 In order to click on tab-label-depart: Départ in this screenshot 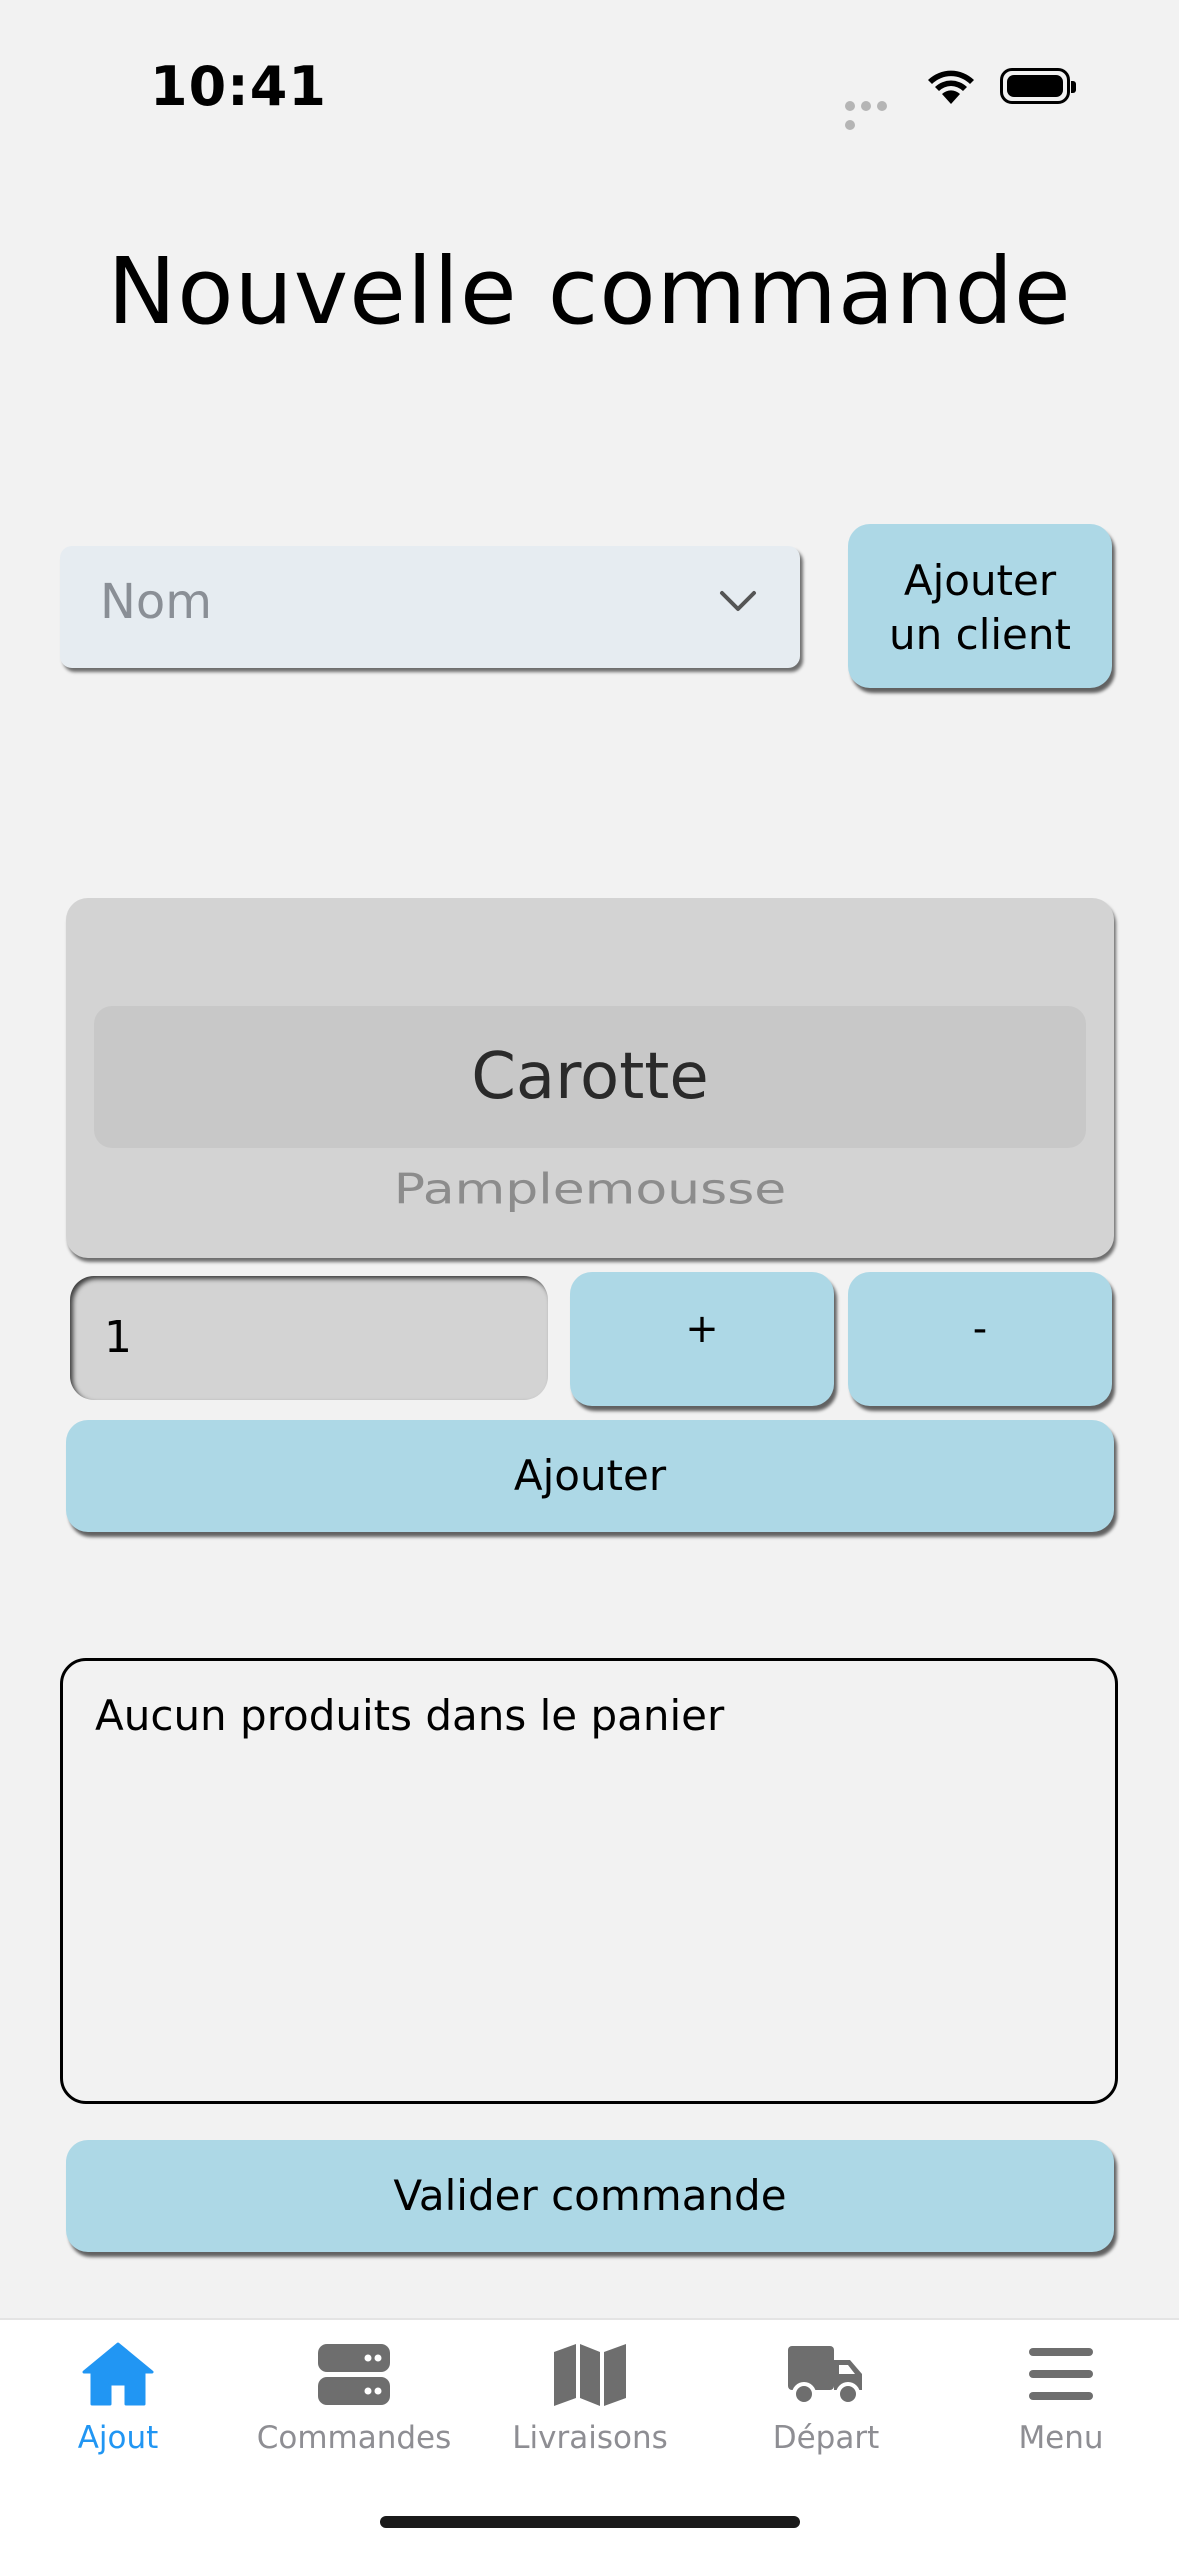, I will do `click(826, 2438)`.